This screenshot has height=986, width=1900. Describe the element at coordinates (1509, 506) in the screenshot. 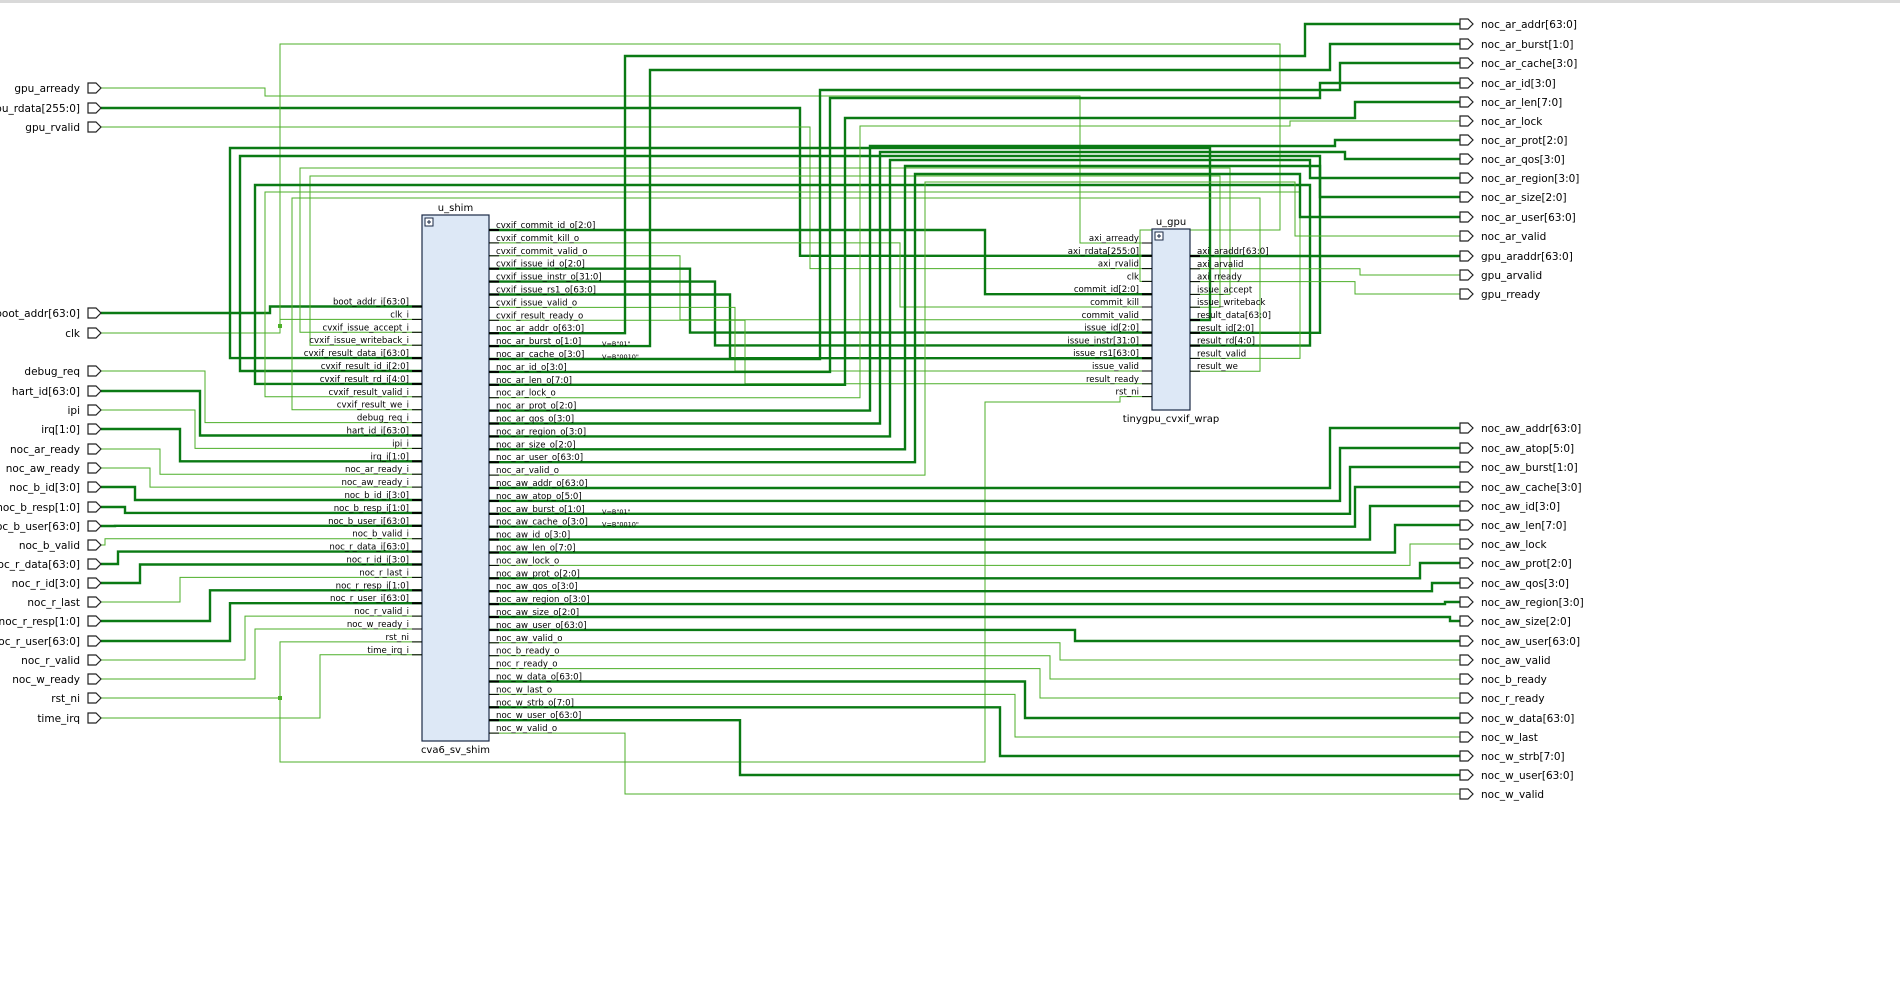

I see `output-port-noc-aw-id-3-0: noc_aw_id[3:0]` at that location.